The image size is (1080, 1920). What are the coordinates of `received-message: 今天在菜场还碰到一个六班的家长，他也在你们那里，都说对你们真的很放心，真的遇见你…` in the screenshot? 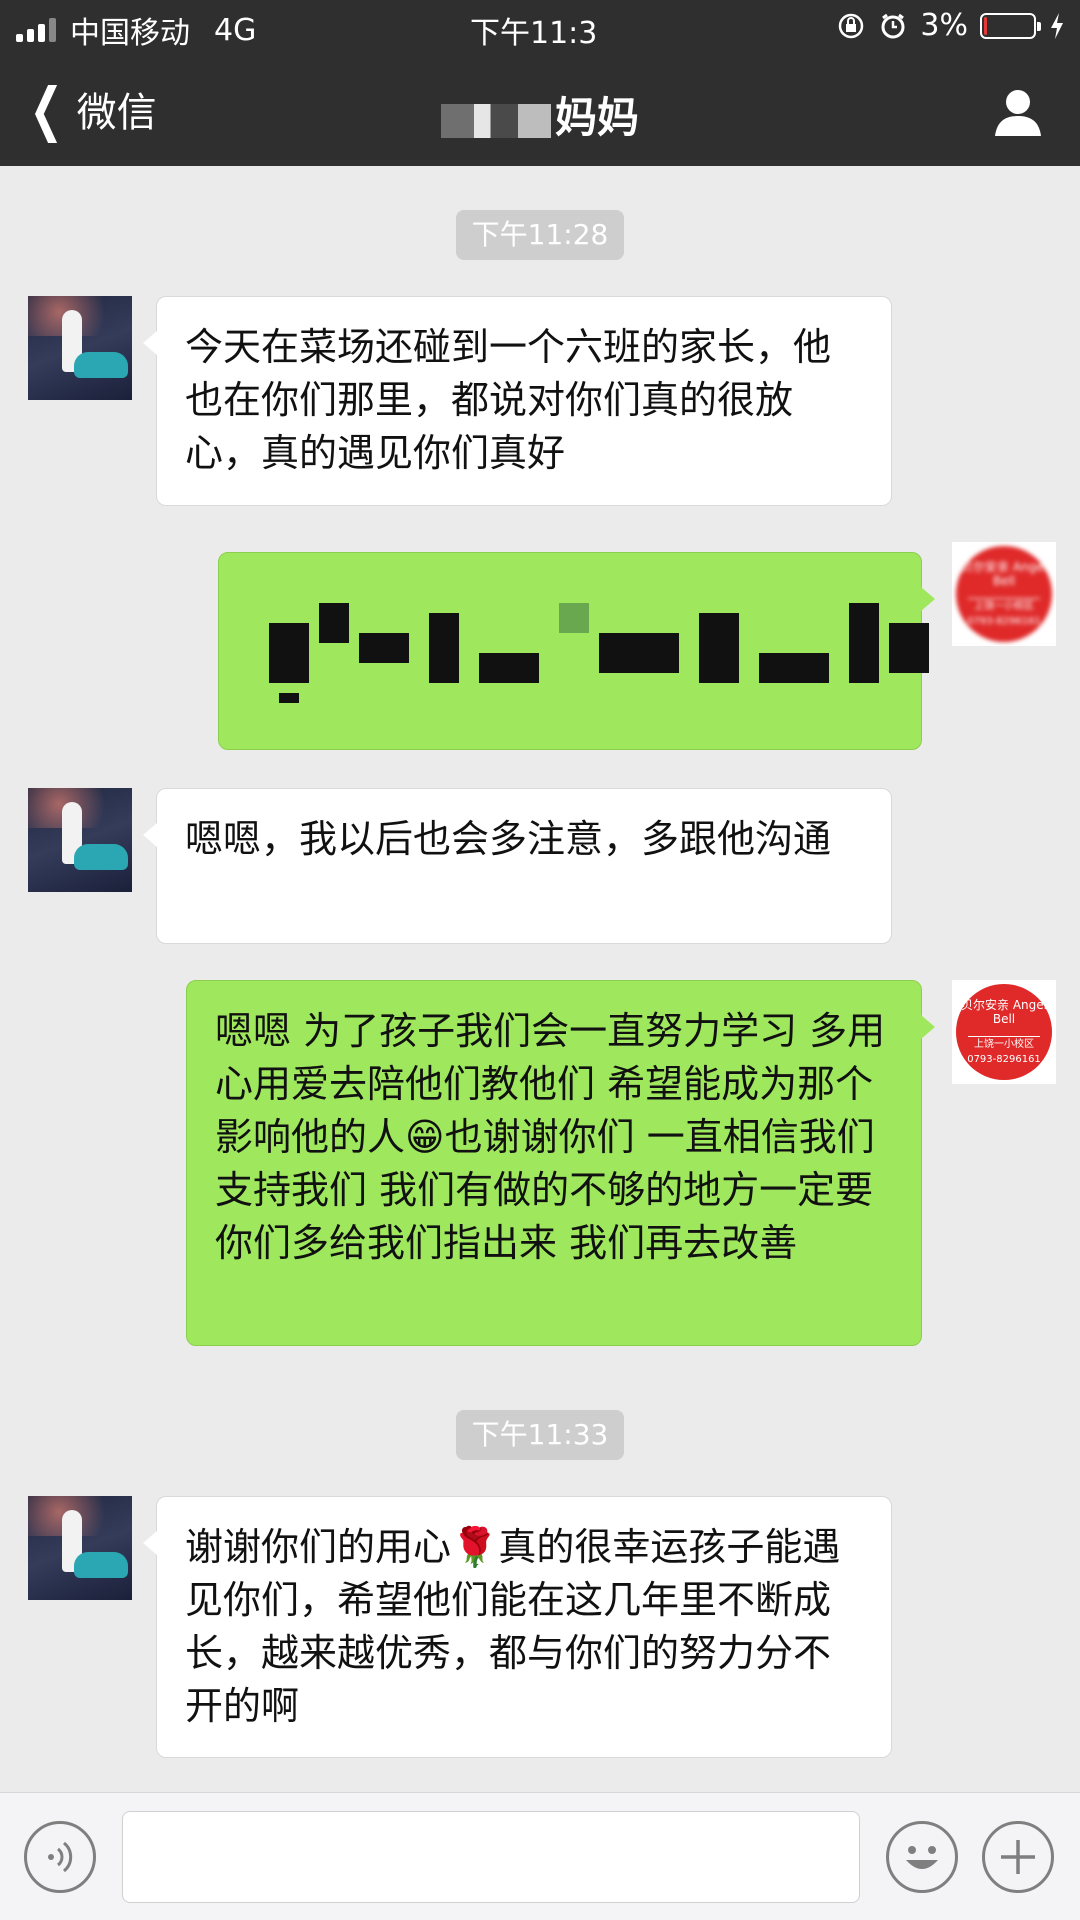 It's located at (517, 401).